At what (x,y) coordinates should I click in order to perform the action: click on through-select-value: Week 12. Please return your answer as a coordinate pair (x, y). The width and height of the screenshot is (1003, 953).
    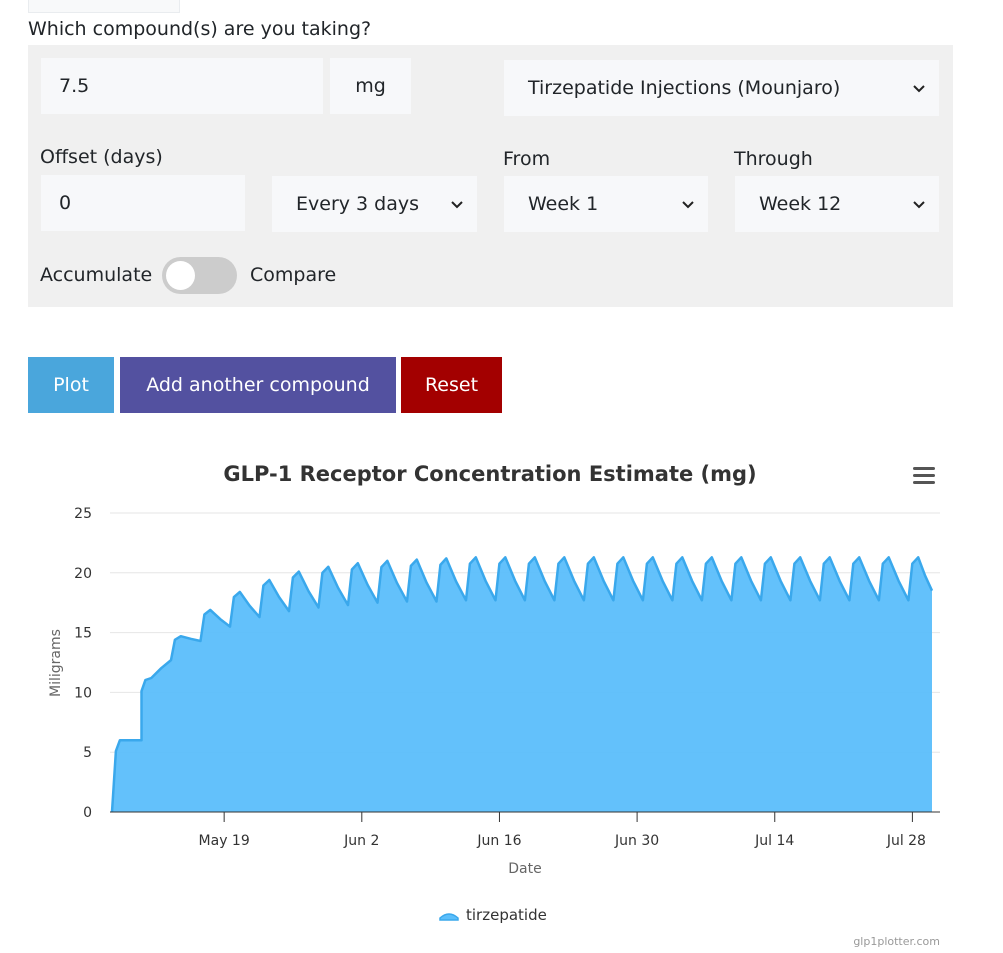
    Looking at the image, I should click on (800, 204).